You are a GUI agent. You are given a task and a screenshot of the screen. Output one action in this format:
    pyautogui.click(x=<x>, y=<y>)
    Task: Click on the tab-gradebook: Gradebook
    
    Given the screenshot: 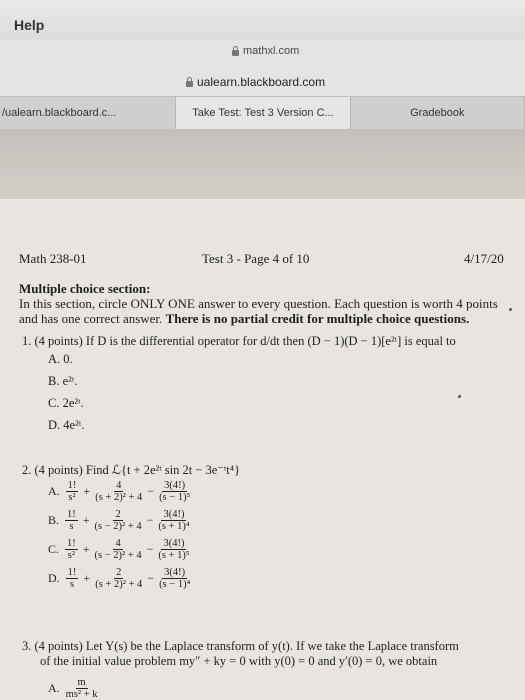 What is the action you would take?
    pyautogui.click(x=438, y=113)
    